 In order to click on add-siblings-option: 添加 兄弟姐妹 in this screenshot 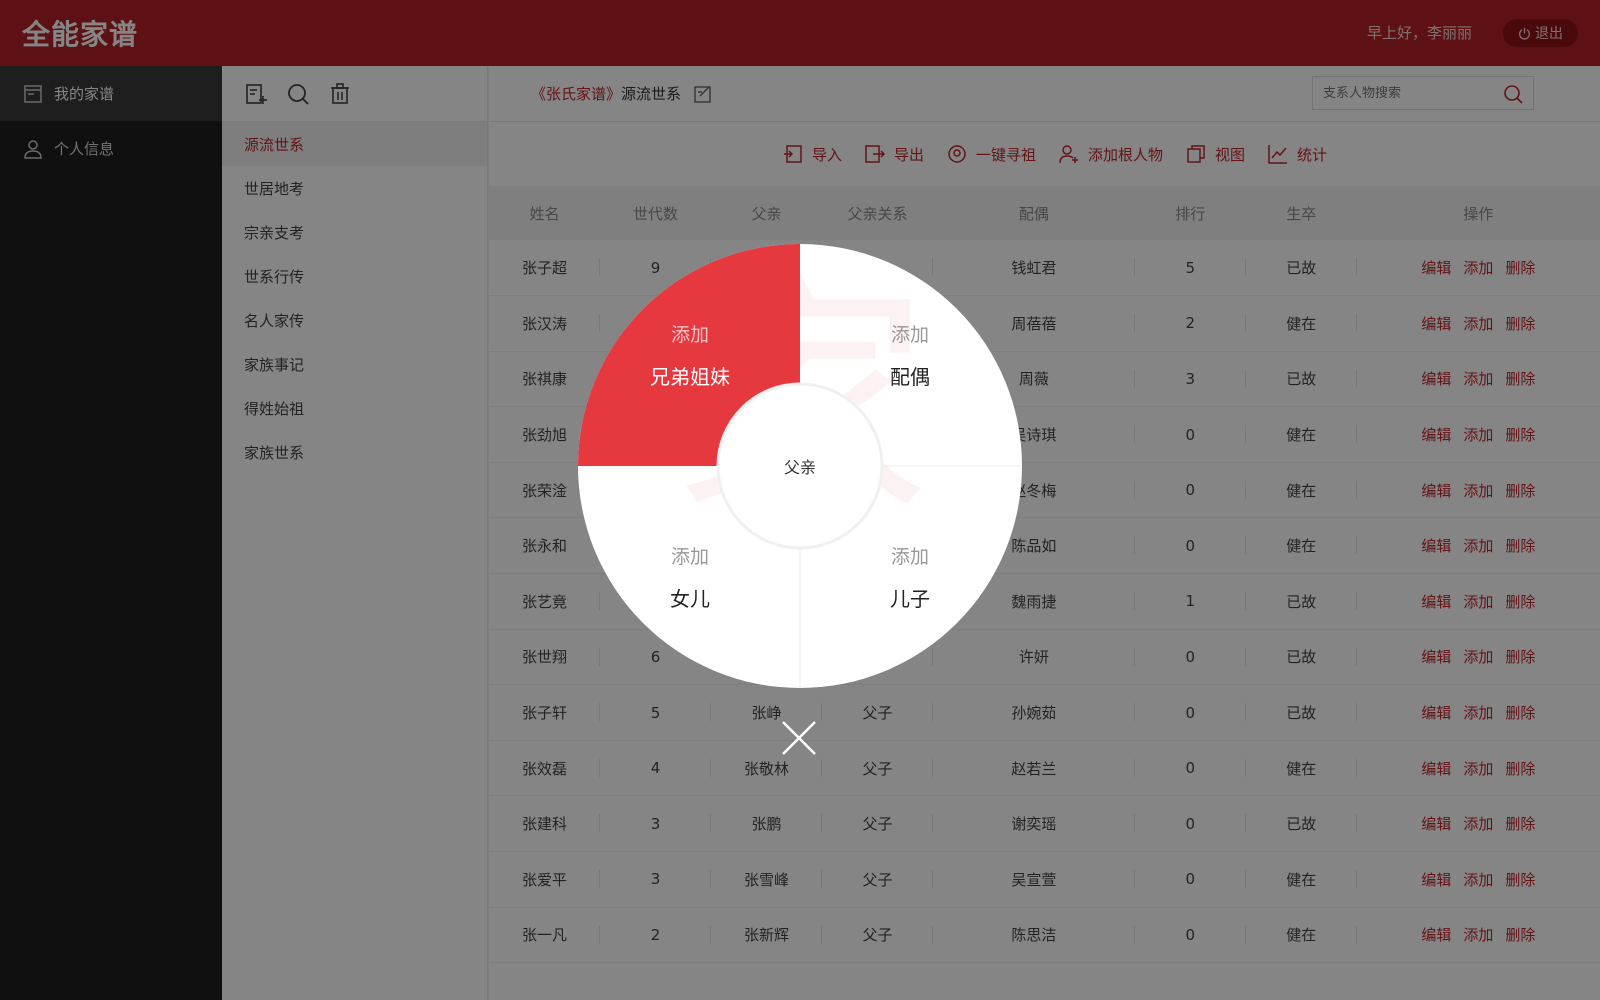, I will do `click(690, 355)`.